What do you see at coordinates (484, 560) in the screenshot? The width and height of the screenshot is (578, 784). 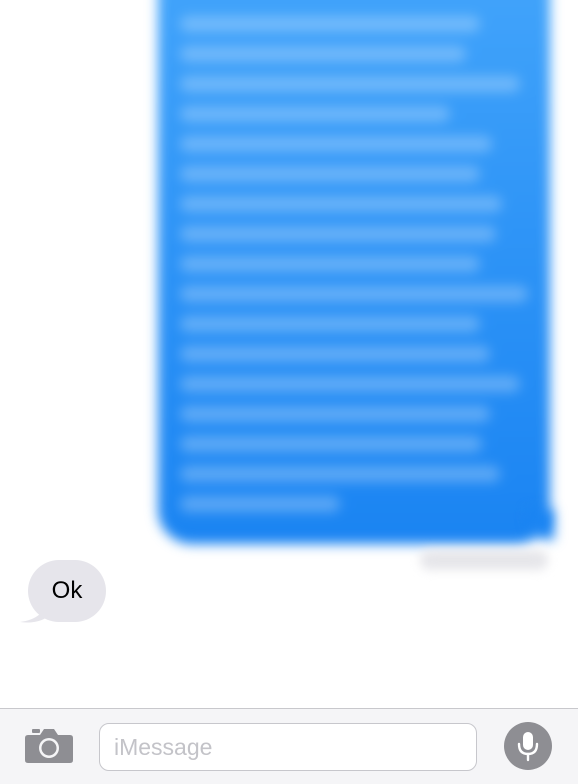 I see `delivery-receipt-blurred` at bounding box center [484, 560].